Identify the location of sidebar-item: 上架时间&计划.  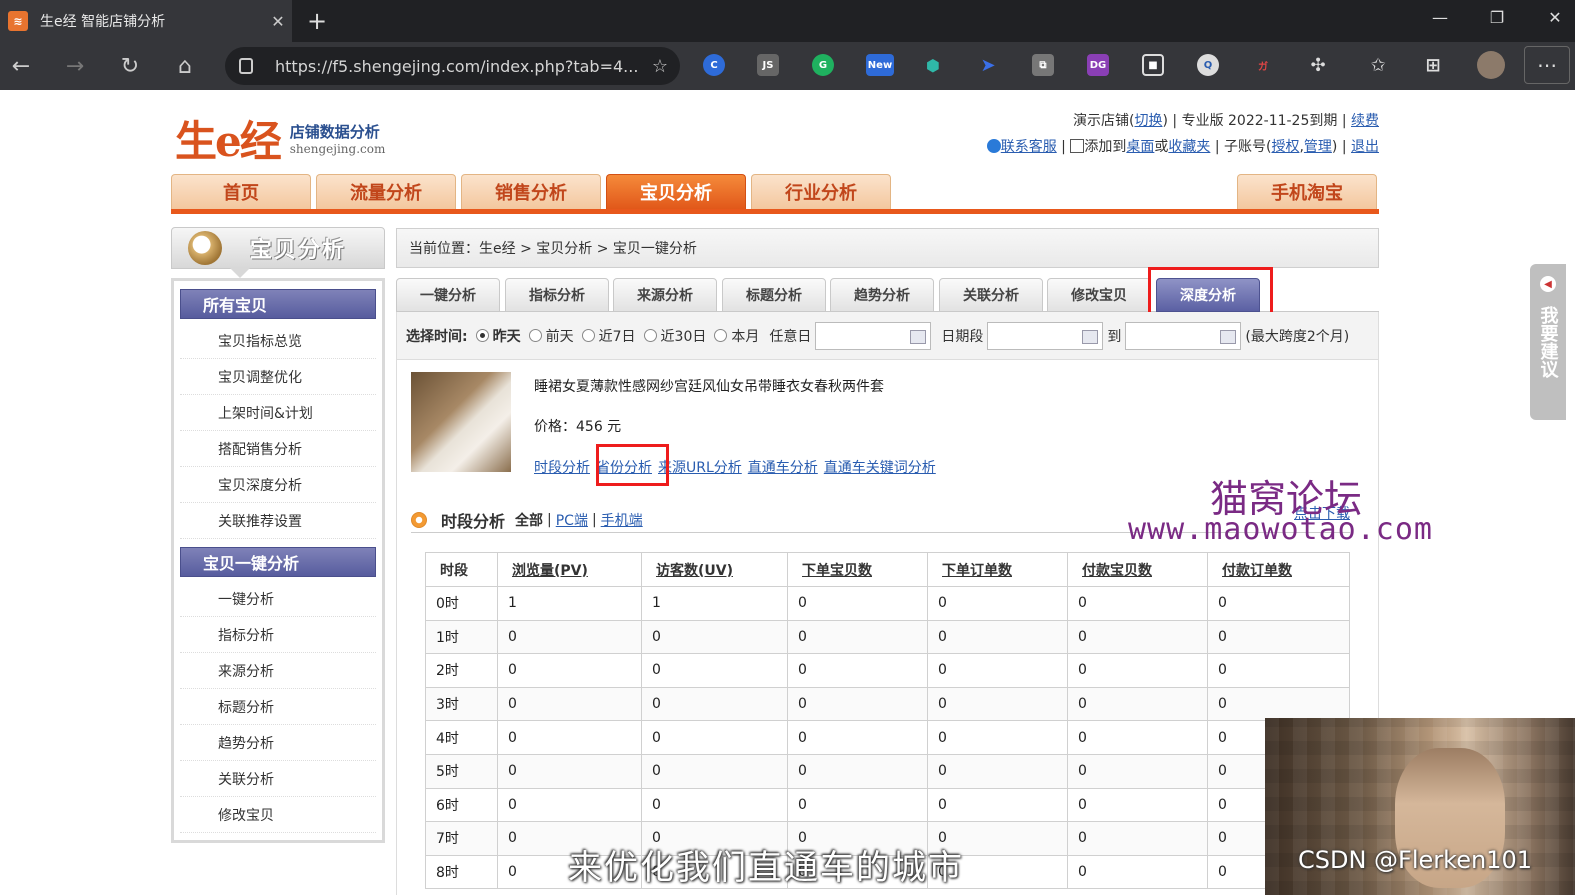
(278, 413).